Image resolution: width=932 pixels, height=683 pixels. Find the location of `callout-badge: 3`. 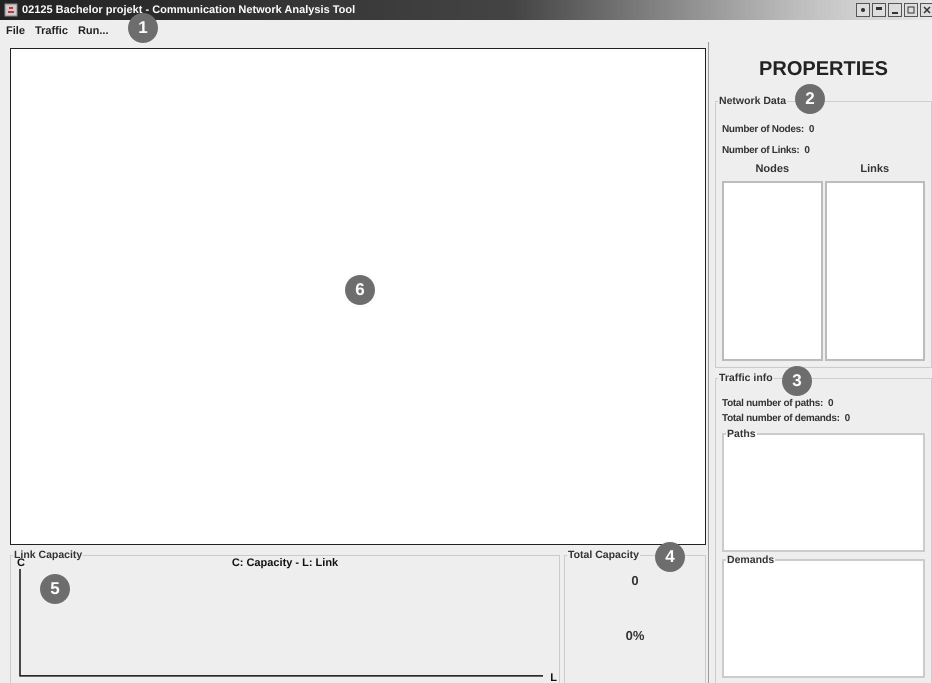

callout-badge: 3 is located at coordinates (797, 381).